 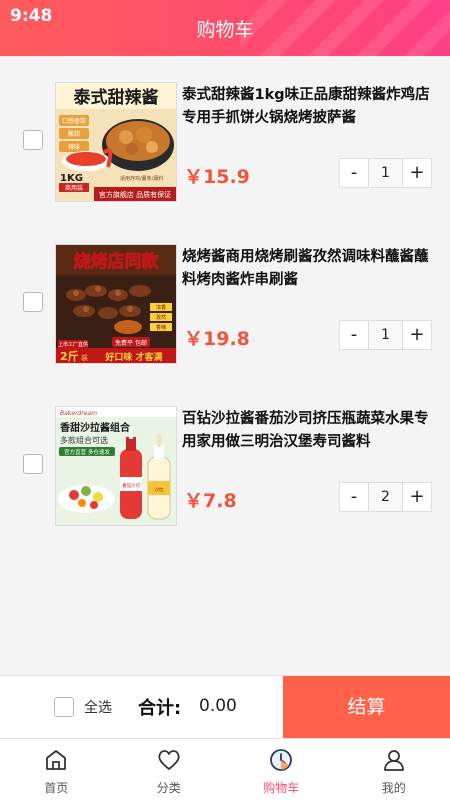 I want to click on svg-text: 适用炸鸡/薯条/蘸料, so click(x=141, y=178).